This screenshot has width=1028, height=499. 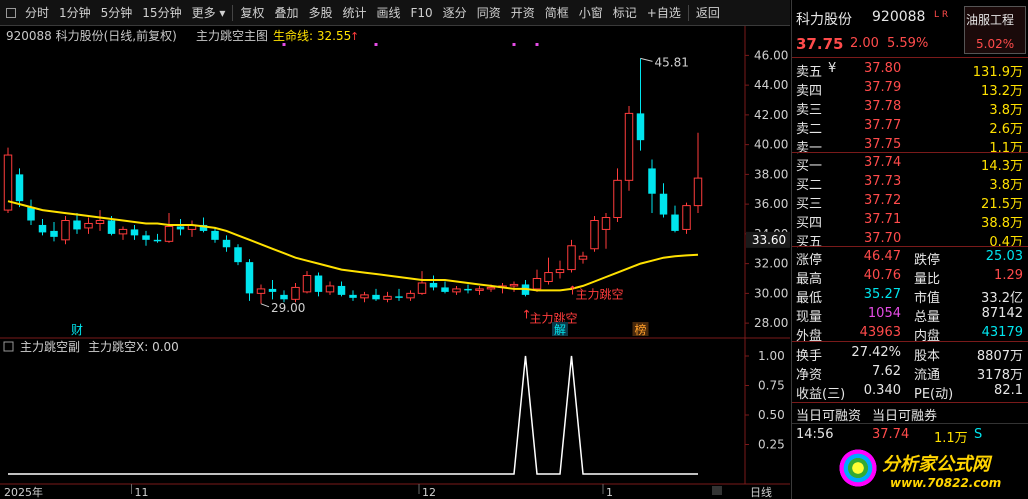 What do you see at coordinates (717, 490) in the screenshot?
I see `scroll-handle` at bounding box center [717, 490].